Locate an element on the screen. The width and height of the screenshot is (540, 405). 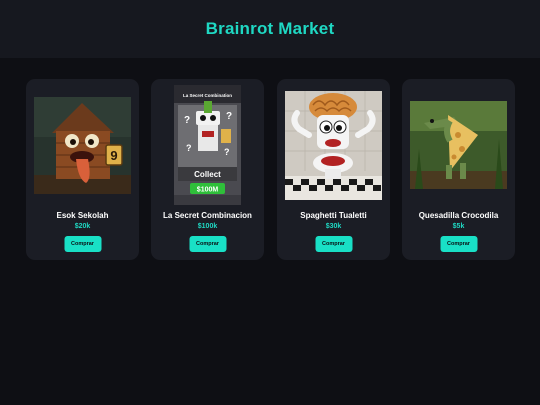
product-card: 9 Esok Sekolah $20k Comprar is located at coordinates (82, 169).